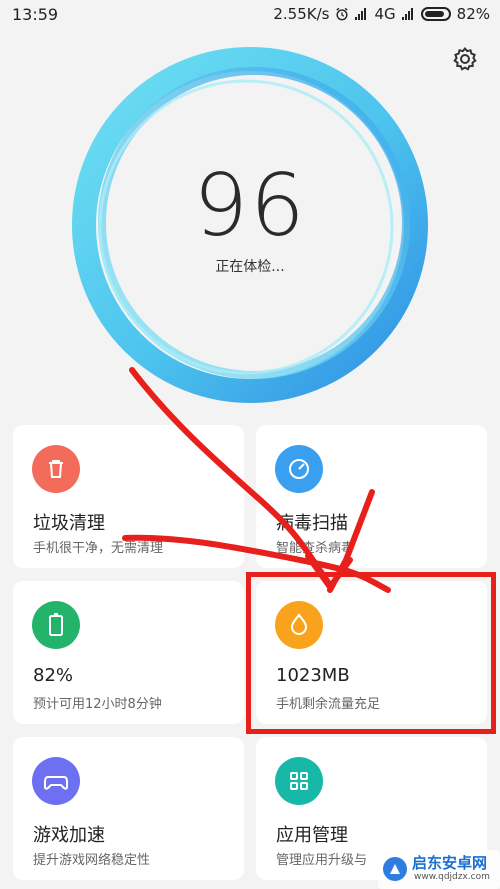 The width and height of the screenshot is (500, 889). Describe the element at coordinates (250, 206) in the screenshot. I see `health-score: 96` at that location.